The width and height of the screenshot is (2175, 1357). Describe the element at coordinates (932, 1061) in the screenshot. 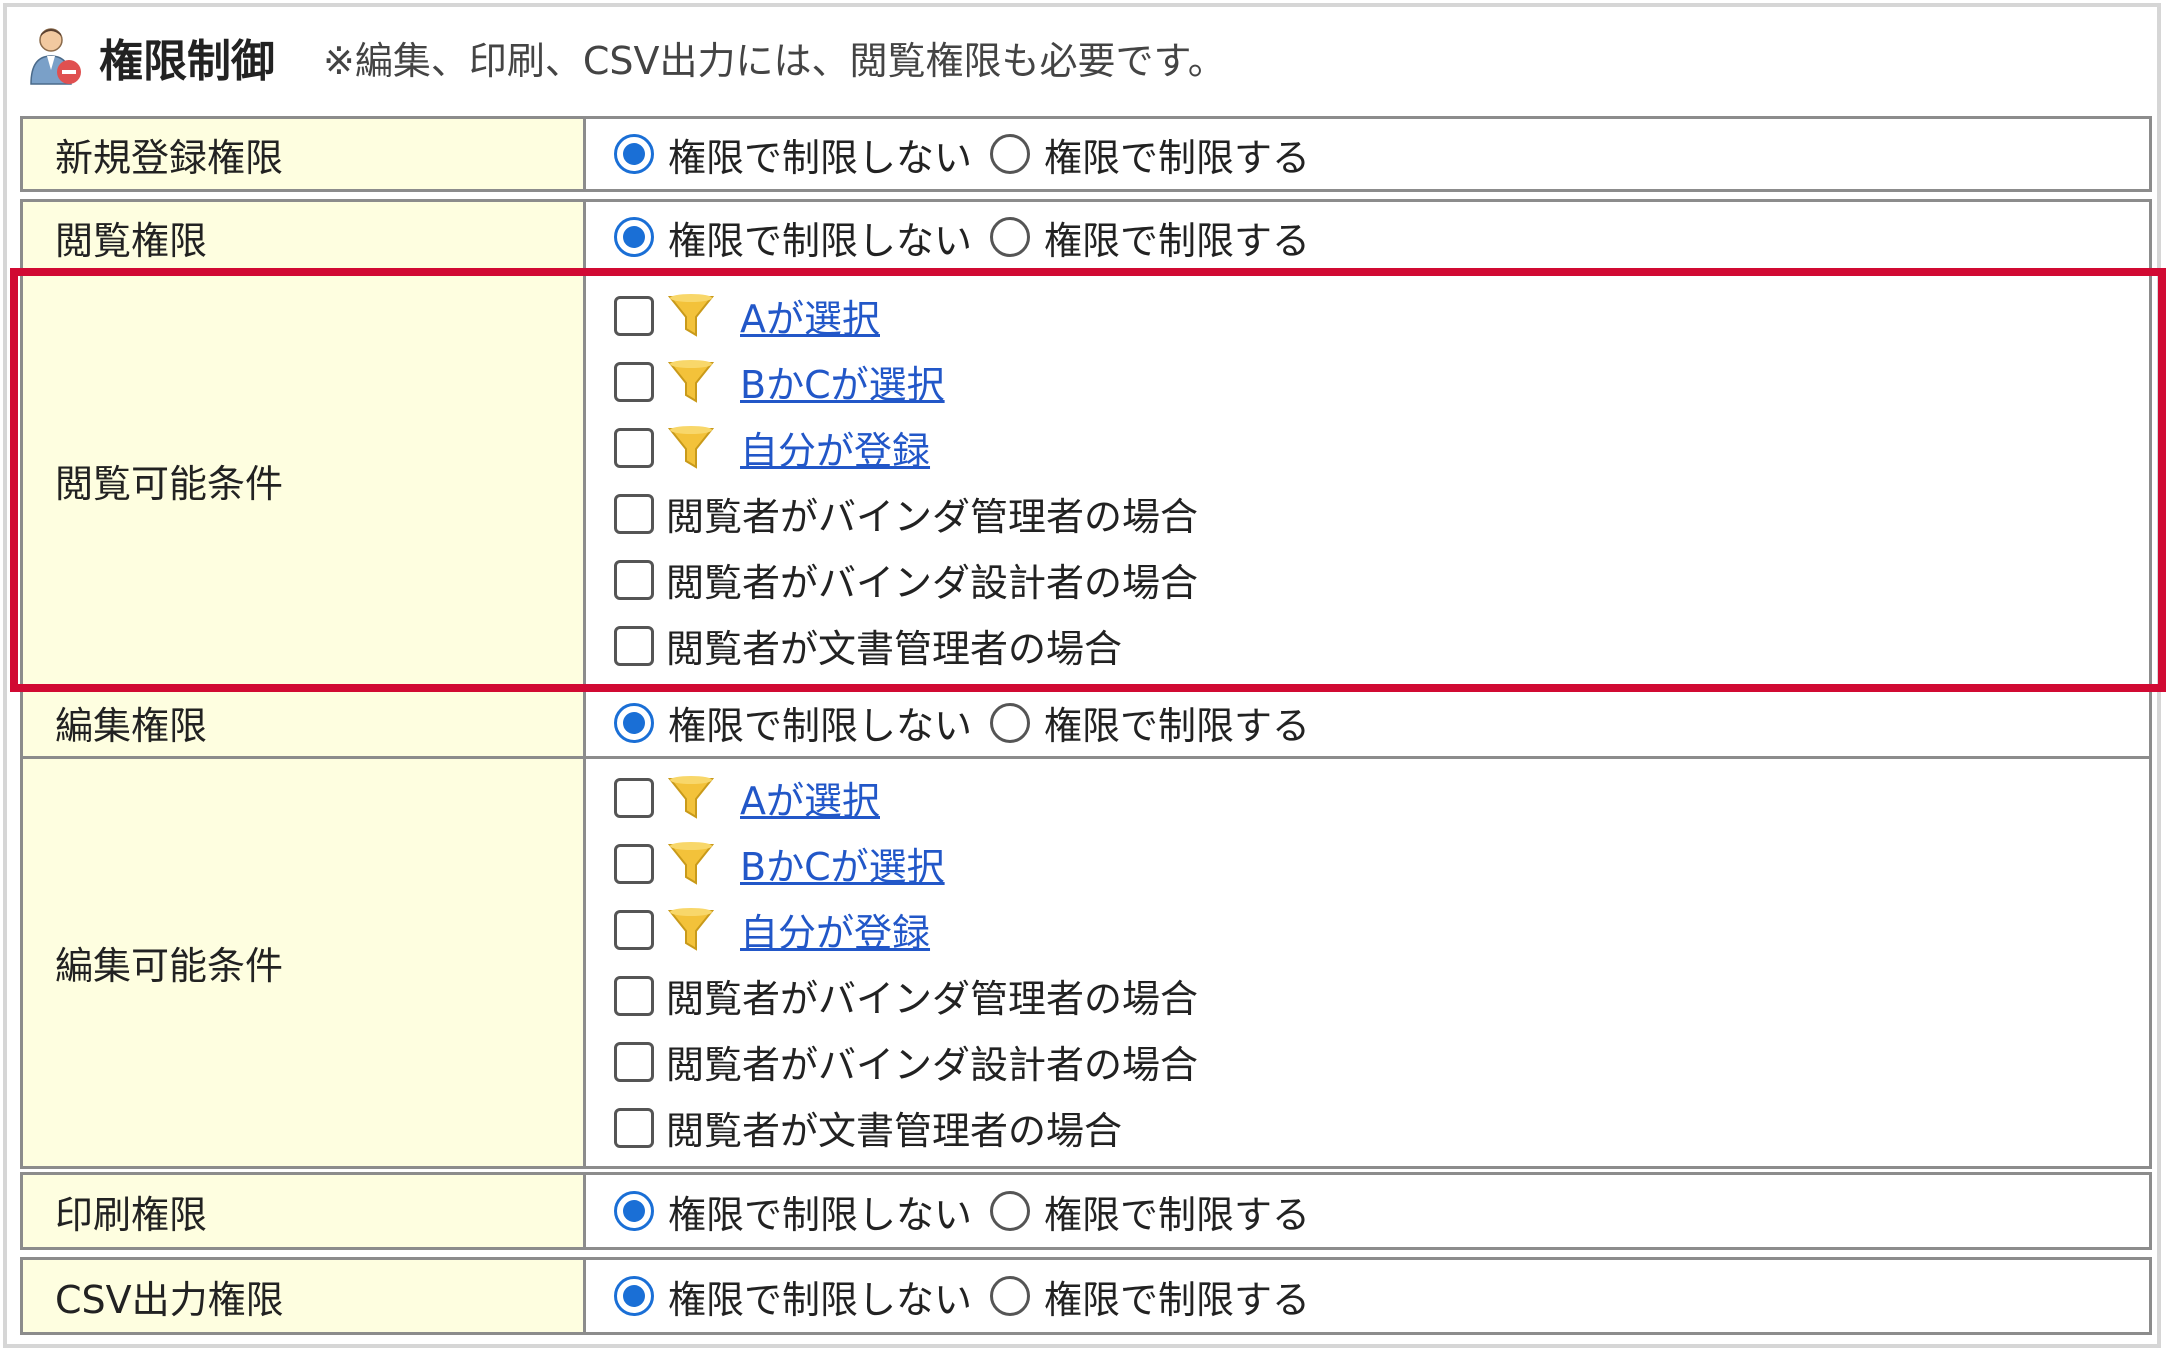

I see `edit-condition-text: 閲覧者がバインダ設計者の場合` at that location.